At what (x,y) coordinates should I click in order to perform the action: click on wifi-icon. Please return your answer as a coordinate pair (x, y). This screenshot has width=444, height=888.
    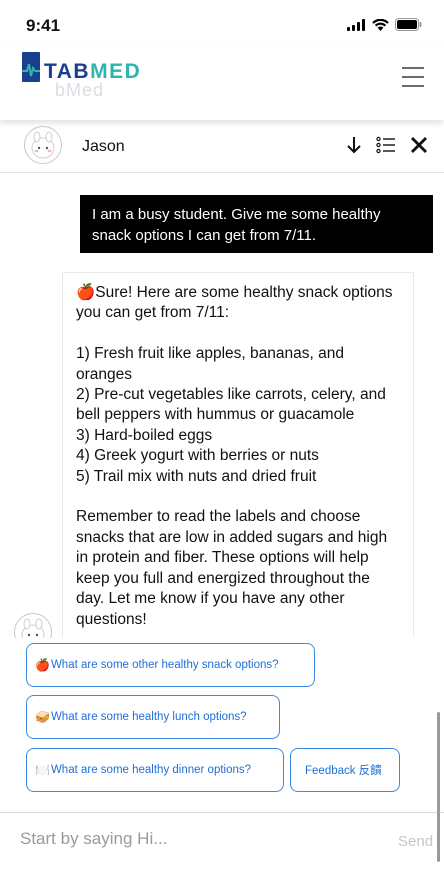
    Looking at the image, I should click on (380, 24).